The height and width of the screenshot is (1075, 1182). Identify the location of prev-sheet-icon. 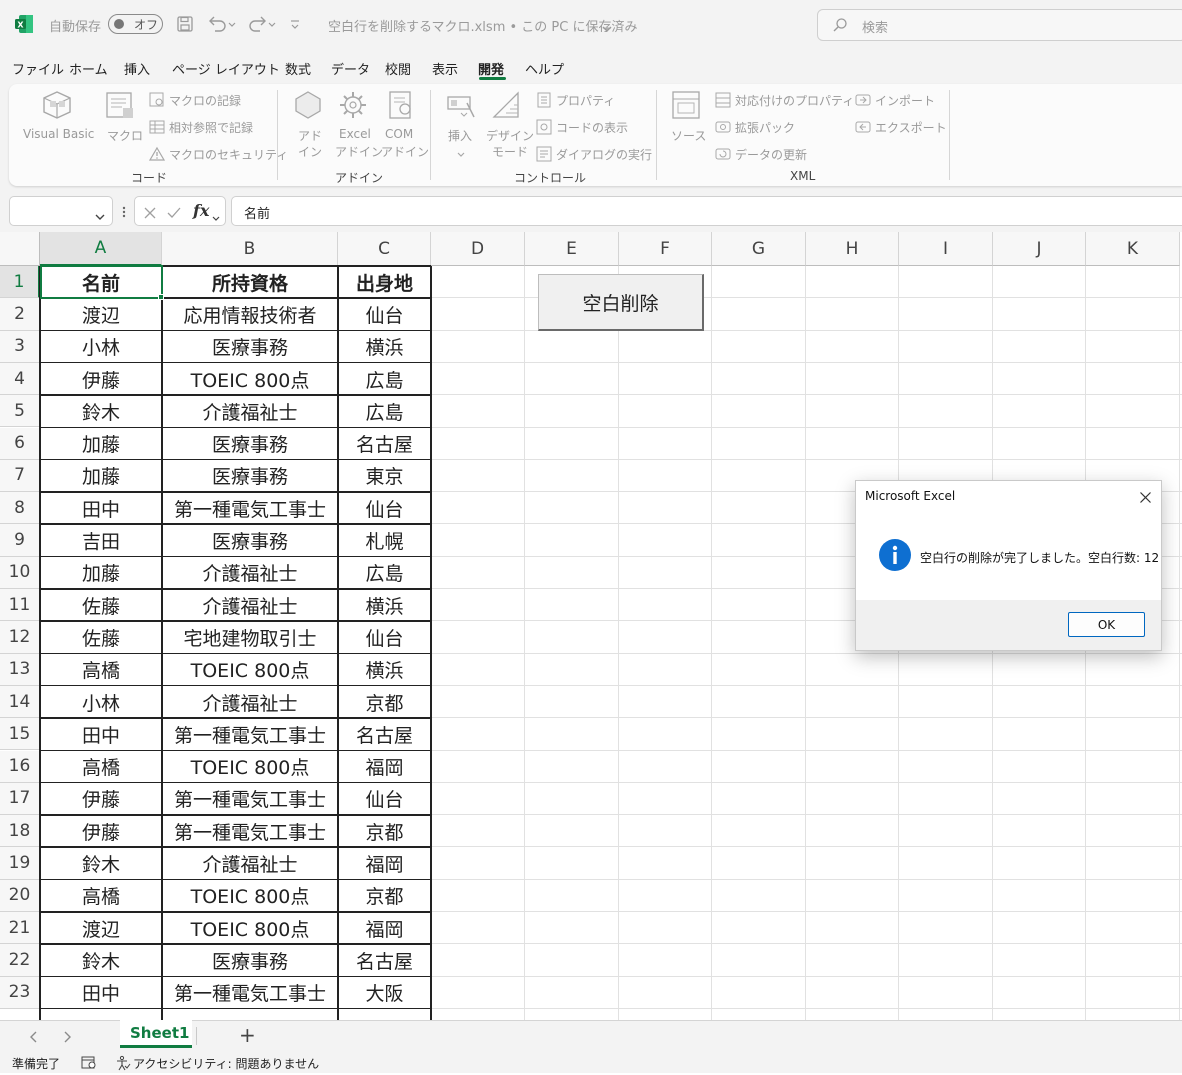
(34, 1036).